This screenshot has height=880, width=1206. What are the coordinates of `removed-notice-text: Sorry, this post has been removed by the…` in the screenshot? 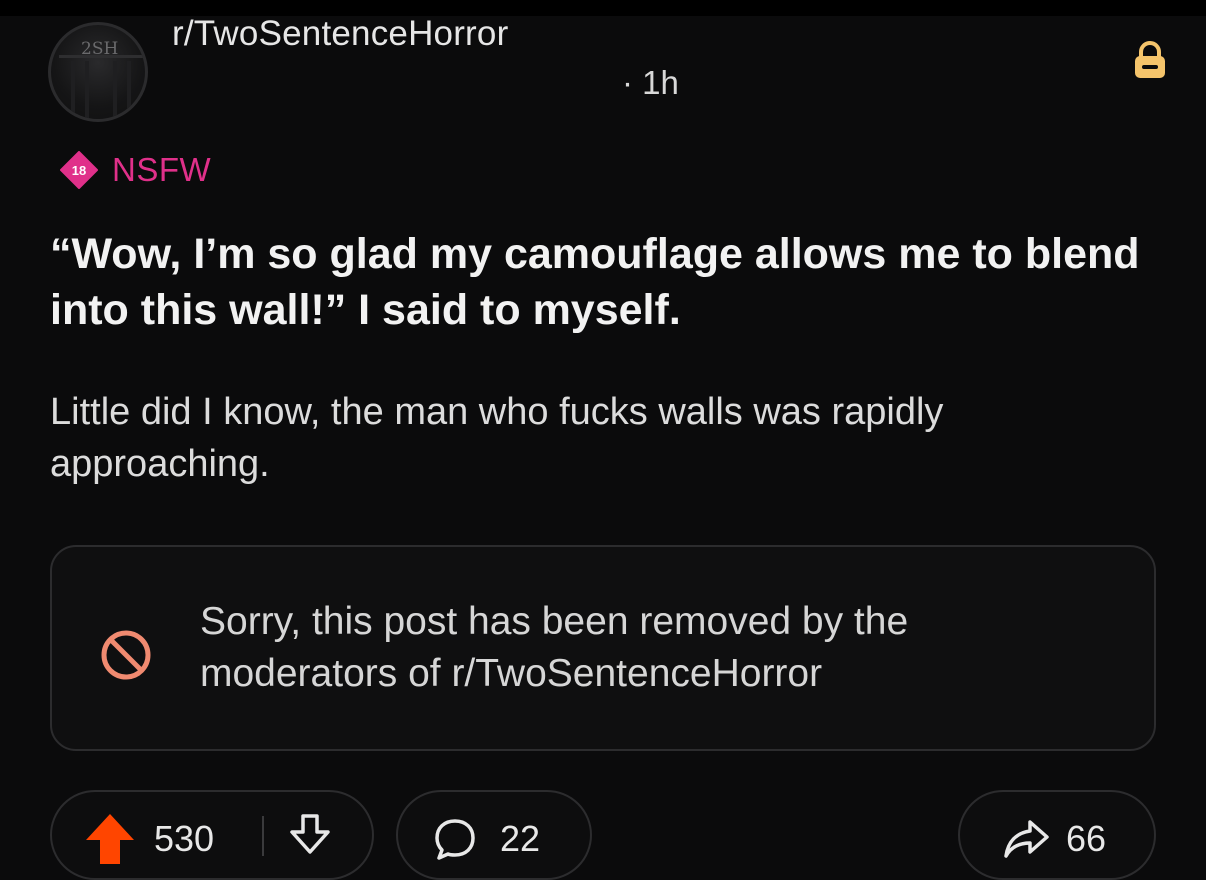 It's located at (554, 647).